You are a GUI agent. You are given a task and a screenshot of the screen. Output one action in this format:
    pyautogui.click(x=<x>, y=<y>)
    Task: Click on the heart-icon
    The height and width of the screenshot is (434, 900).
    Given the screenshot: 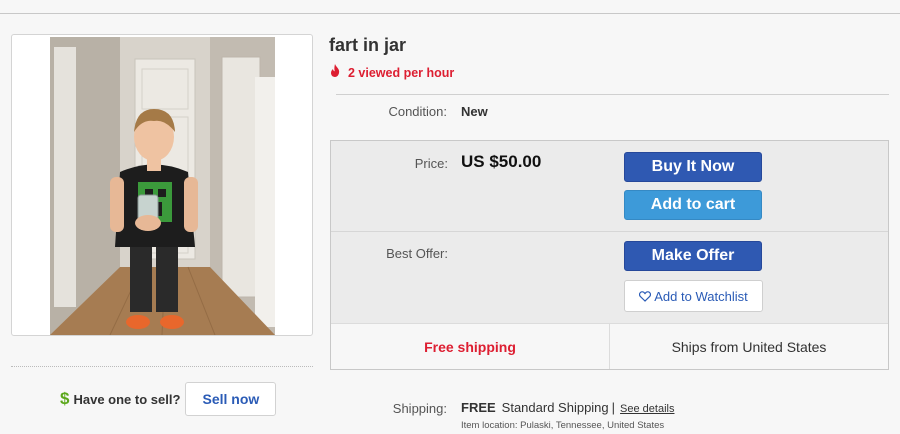 What is the action you would take?
    pyautogui.click(x=645, y=296)
    